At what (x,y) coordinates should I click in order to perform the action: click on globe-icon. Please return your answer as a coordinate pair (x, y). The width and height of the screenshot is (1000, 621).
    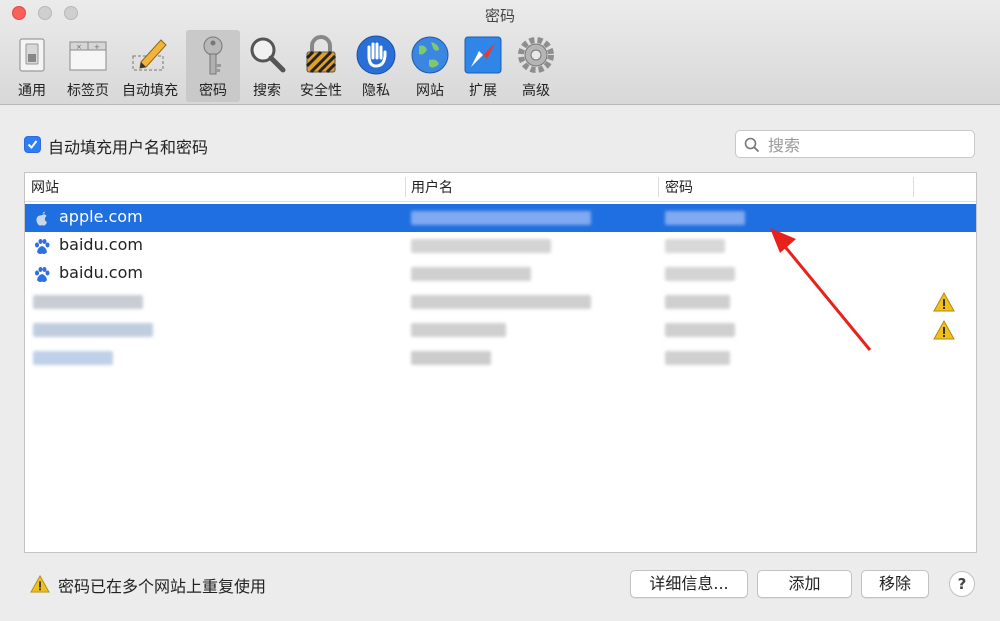
    Looking at the image, I should click on (430, 55).